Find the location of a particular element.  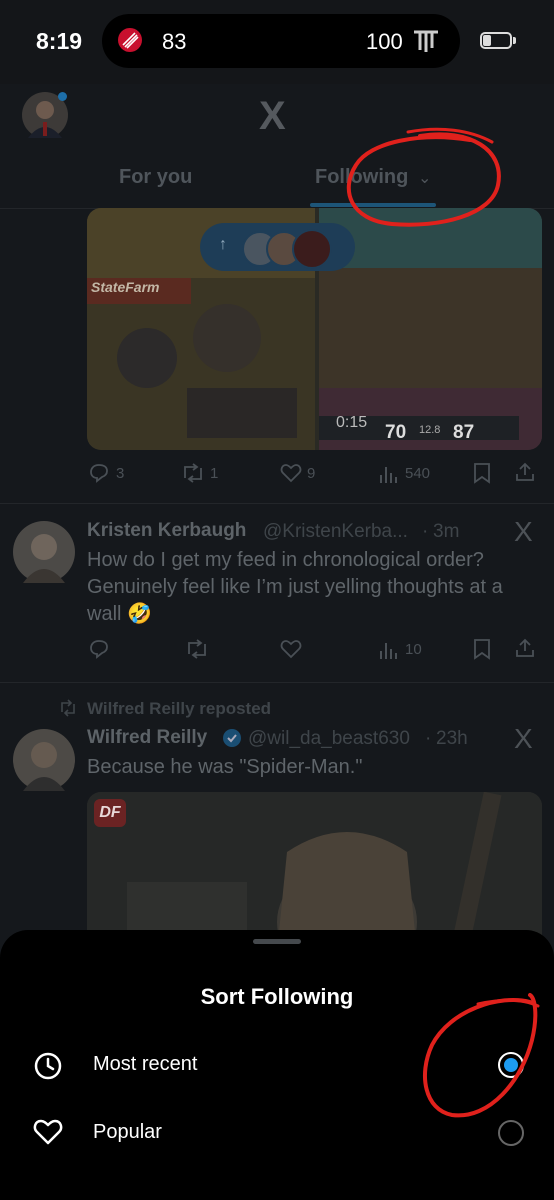

like-count: 9 is located at coordinates (311, 473).